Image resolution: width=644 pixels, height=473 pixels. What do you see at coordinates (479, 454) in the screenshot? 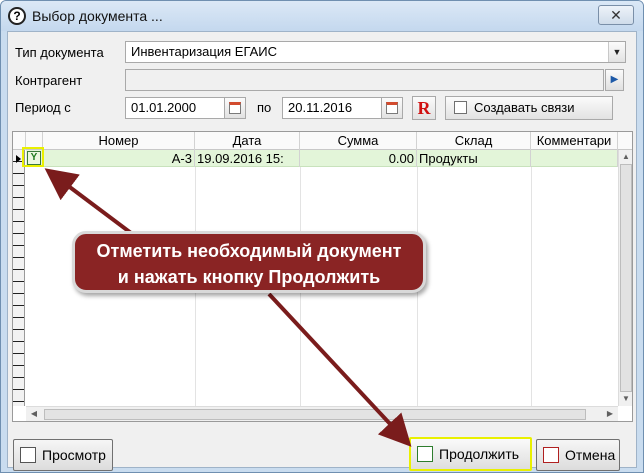
I see `continue-button-label: Продолжить` at bounding box center [479, 454].